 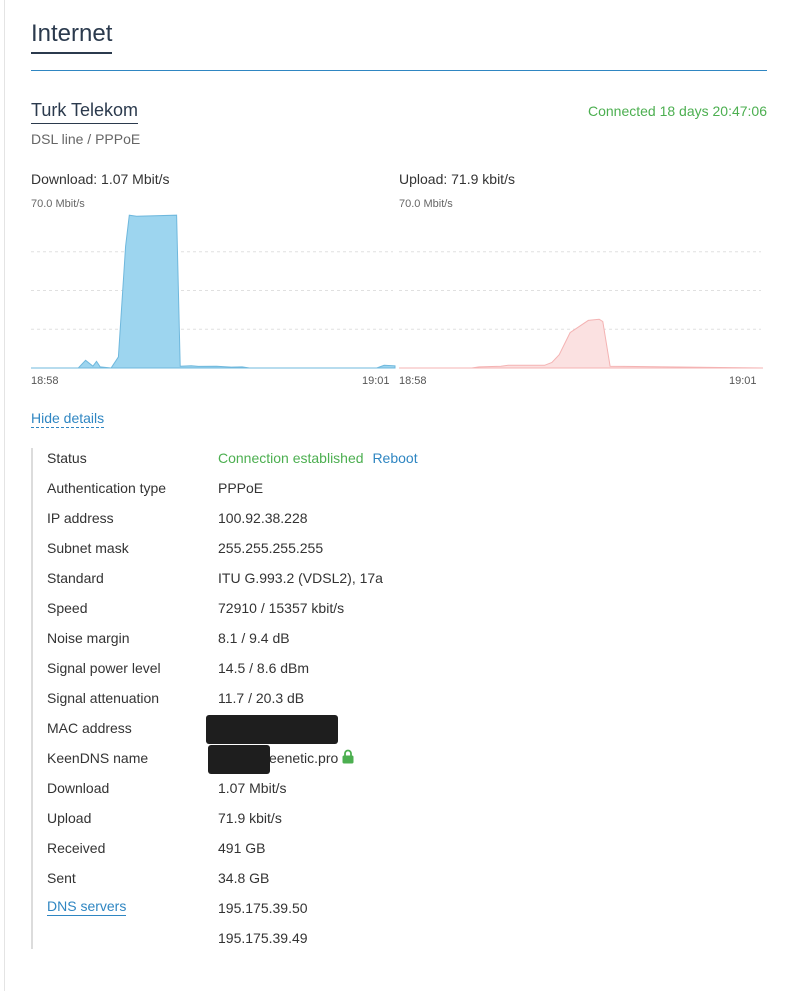 What do you see at coordinates (68, 419) in the screenshot?
I see `hide-details-link: Hide details` at bounding box center [68, 419].